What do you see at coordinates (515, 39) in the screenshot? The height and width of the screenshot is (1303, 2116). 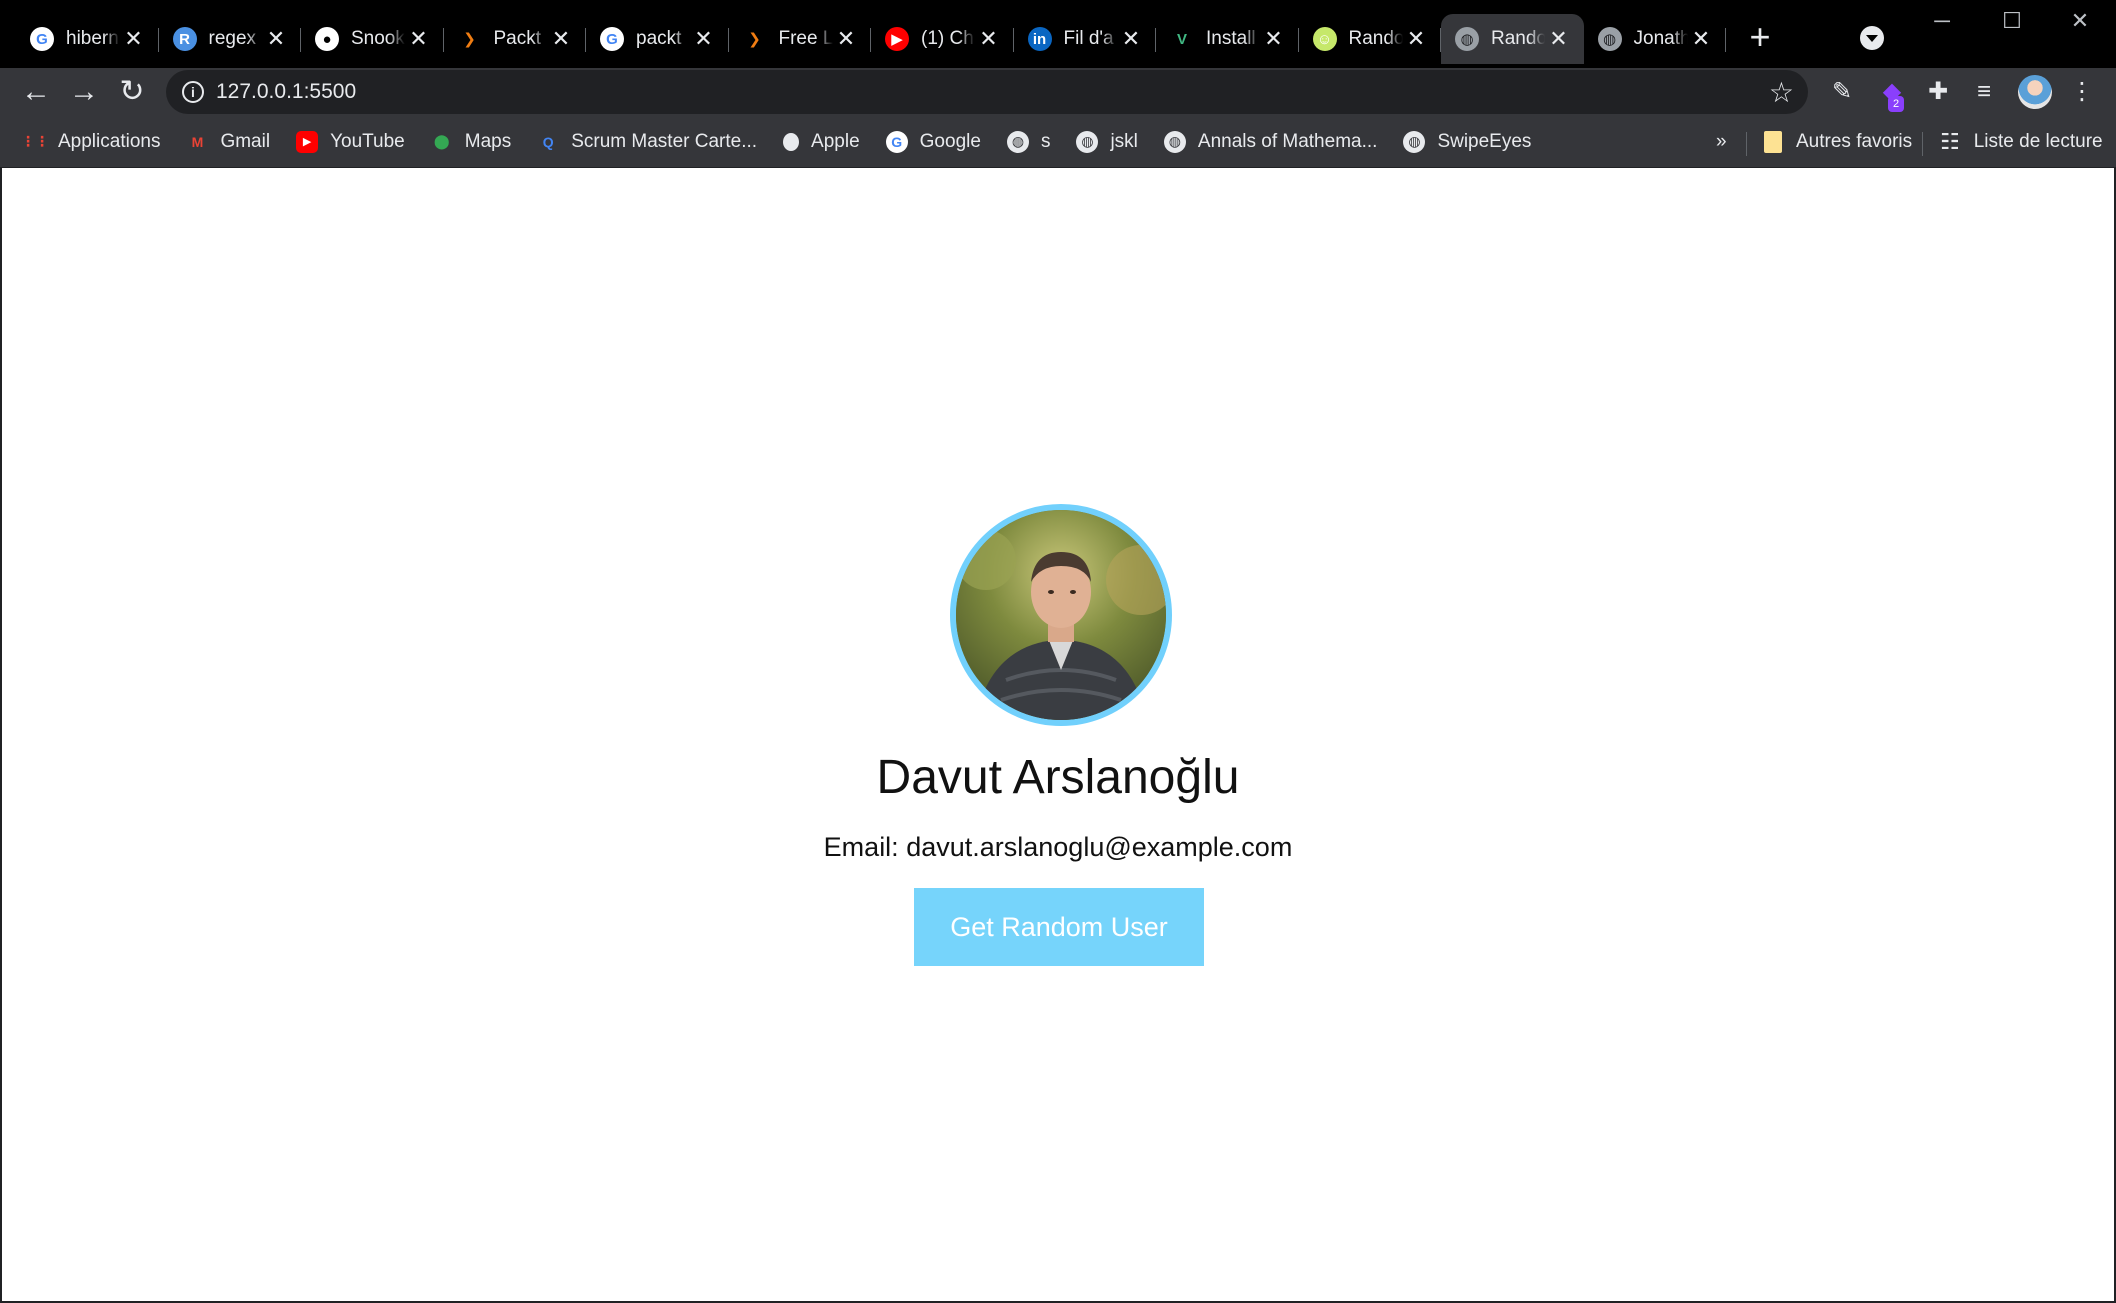 I see `tab-3: ❯ Packt ✕` at bounding box center [515, 39].